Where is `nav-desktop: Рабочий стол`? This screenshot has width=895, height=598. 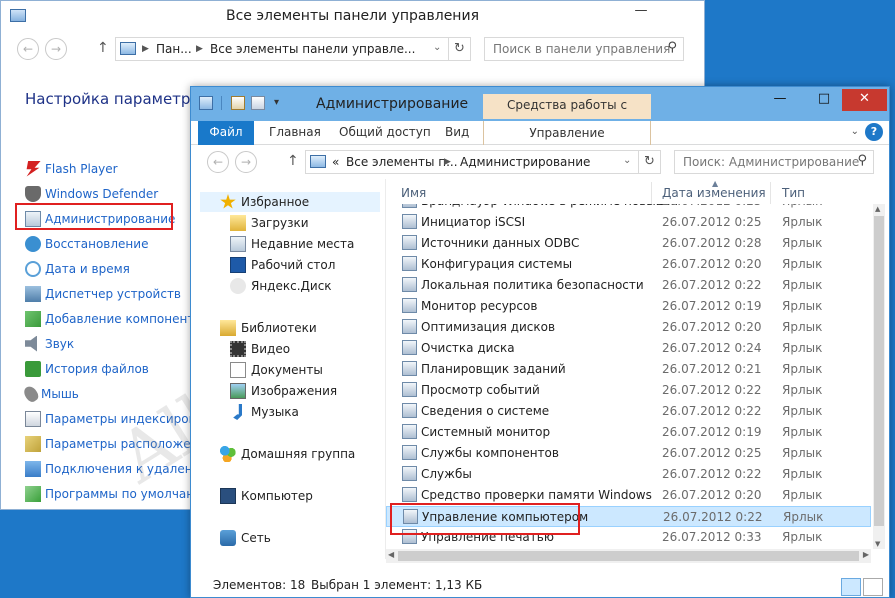 nav-desktop: Рабочий стол is located at coordinates (282, 265).